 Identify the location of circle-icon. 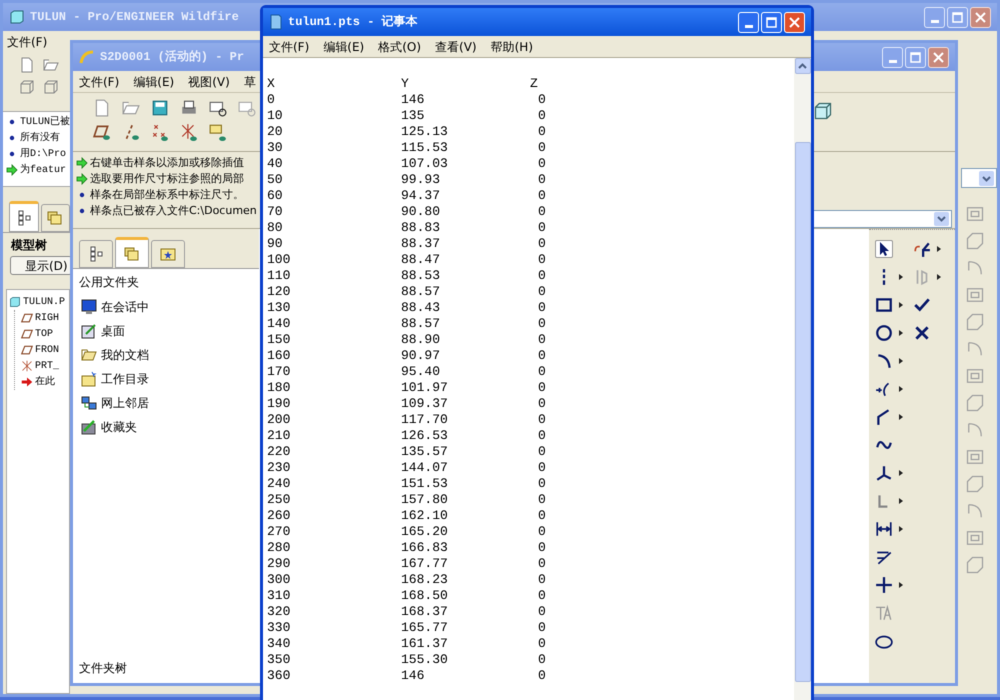
(884, 333).